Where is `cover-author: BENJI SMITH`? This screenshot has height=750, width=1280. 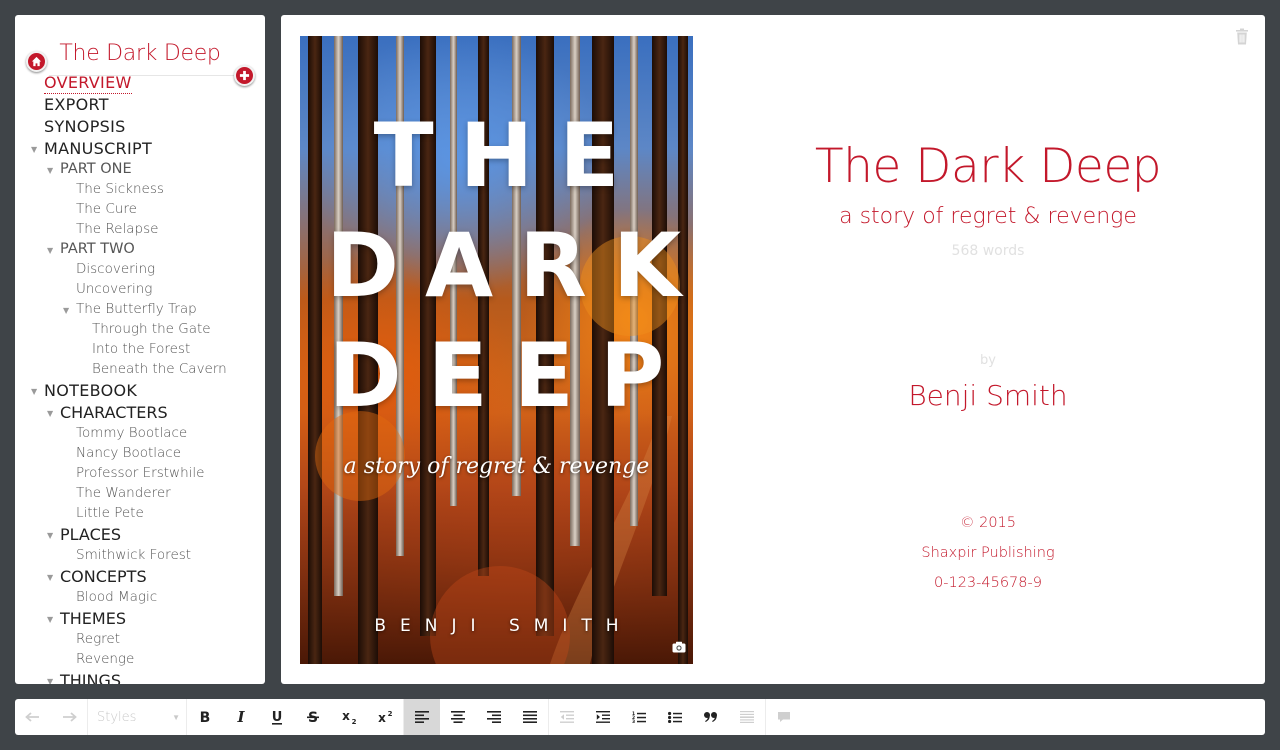
cover-author: BENJI SMITH is located at coordinates (503, 626).